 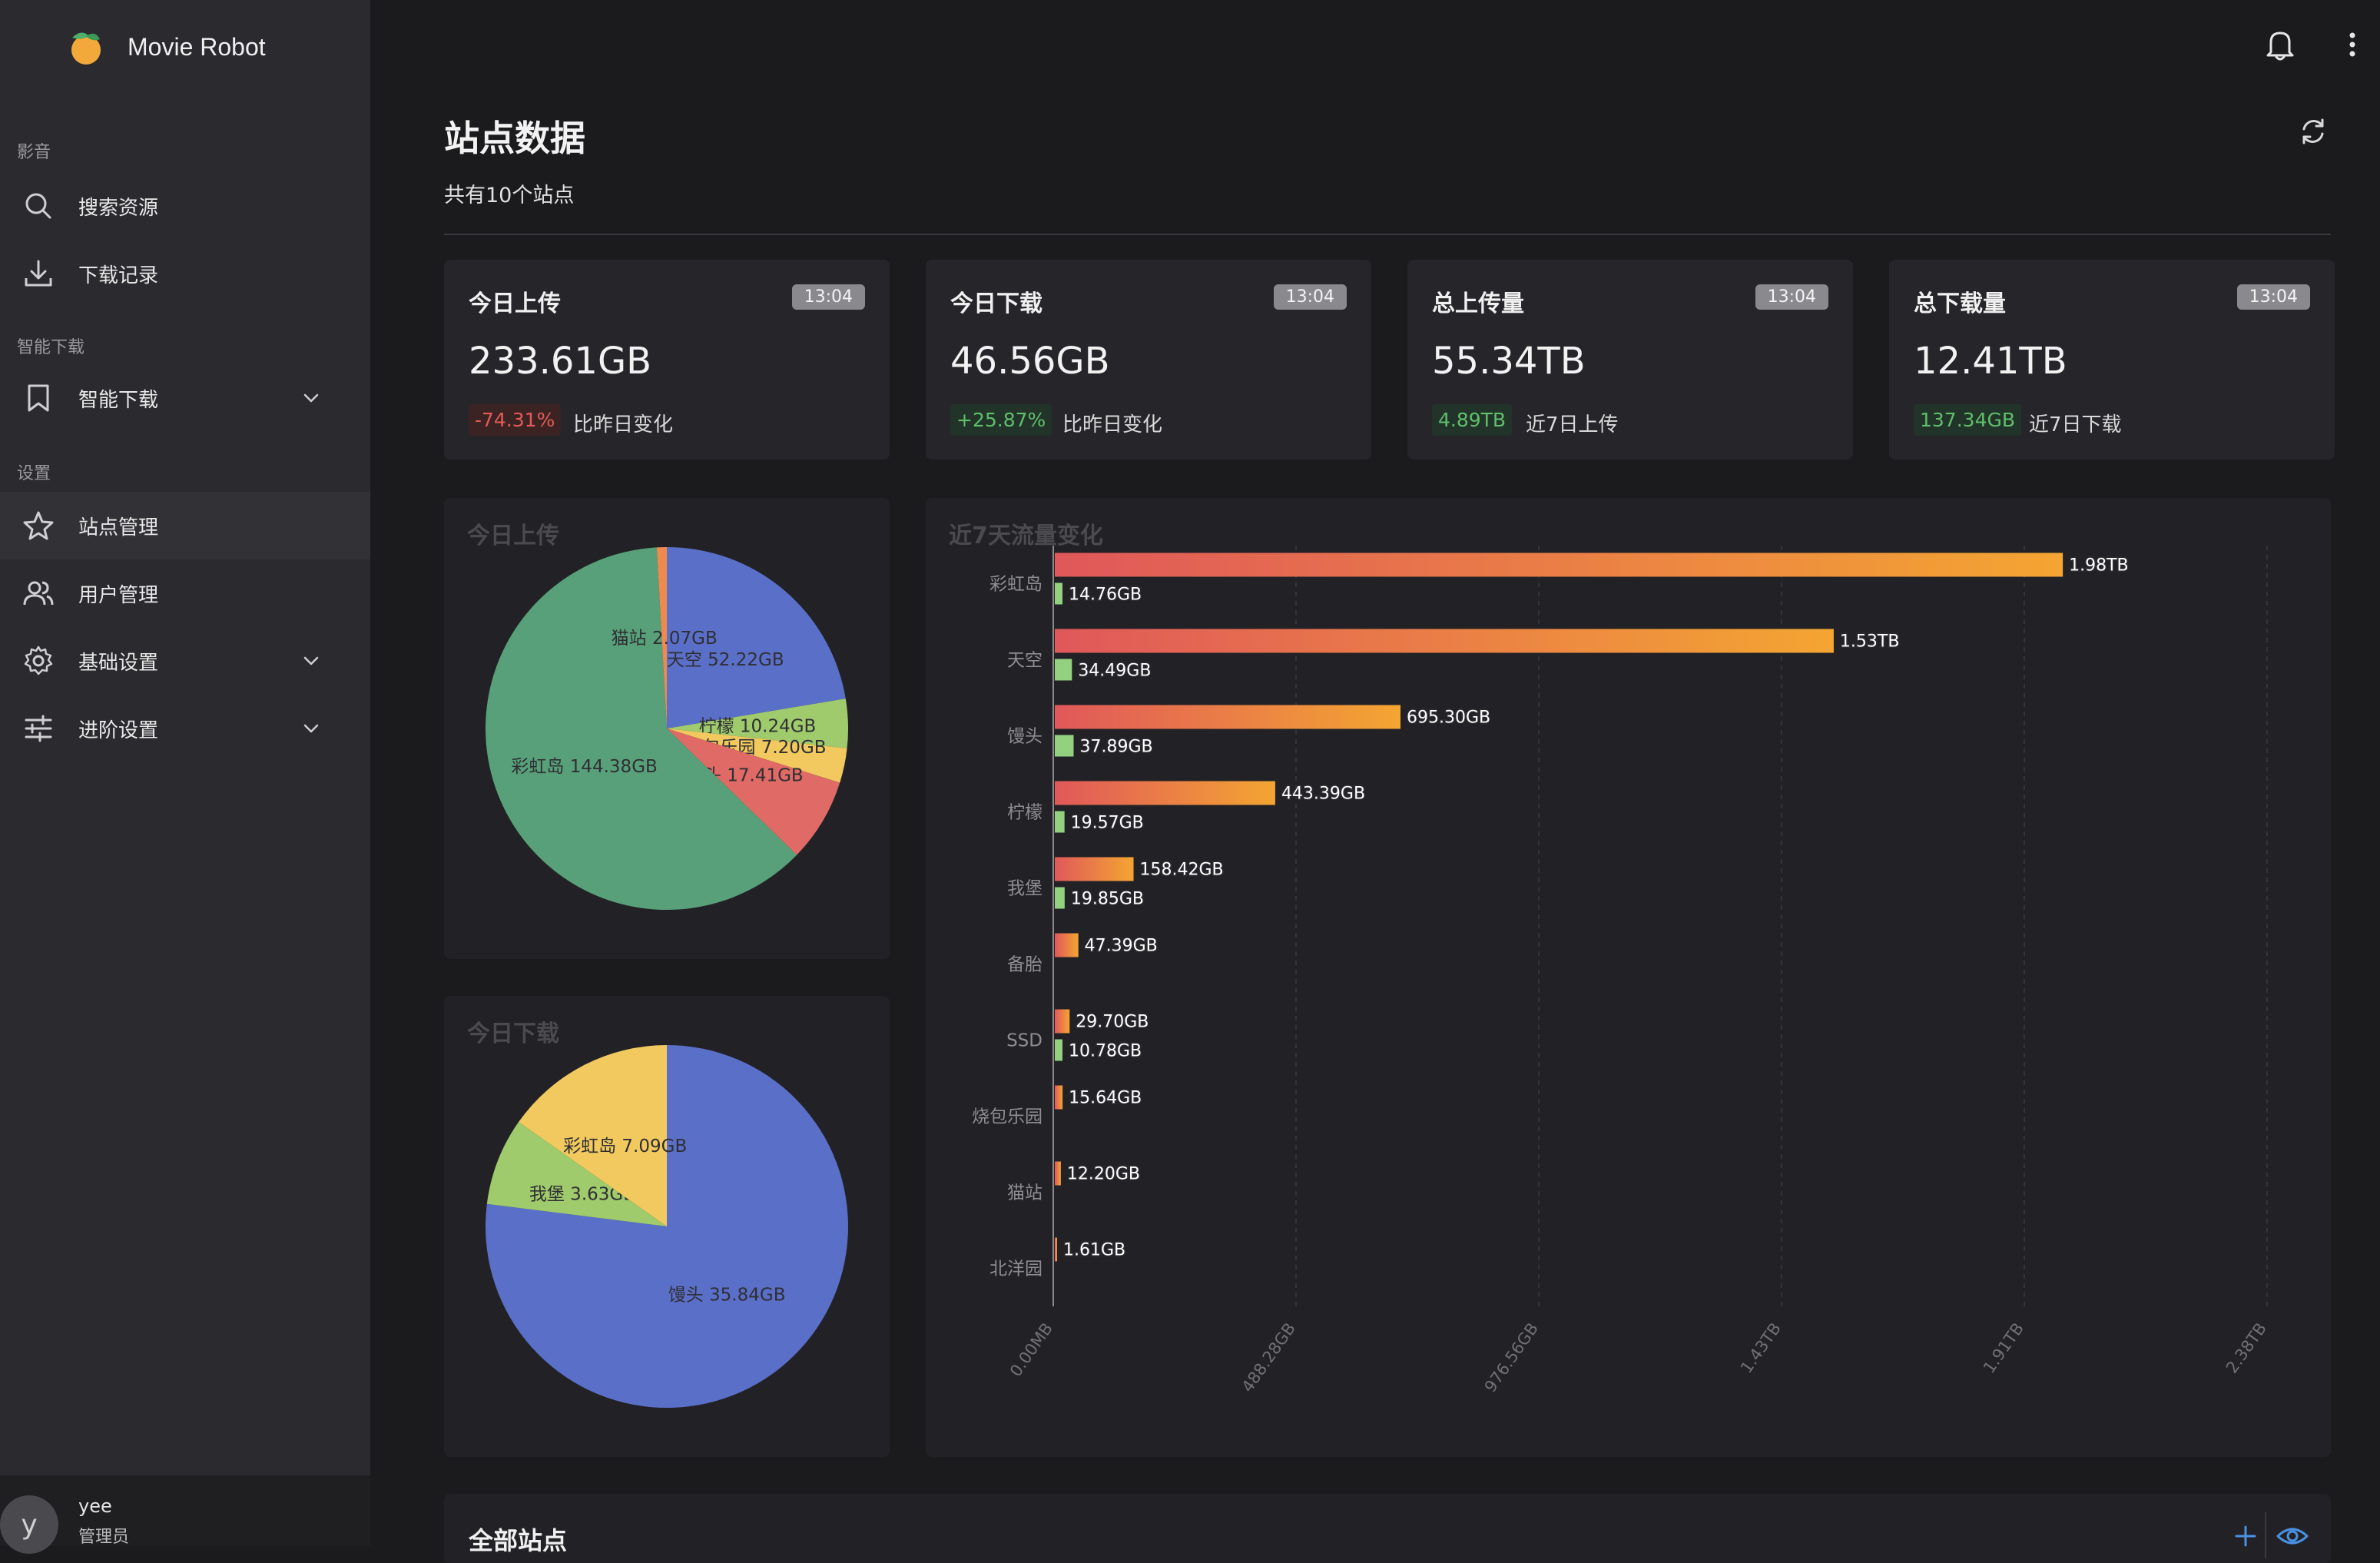 I want to click on y-category-label: 柠檬, so click(x=1024, y=813).